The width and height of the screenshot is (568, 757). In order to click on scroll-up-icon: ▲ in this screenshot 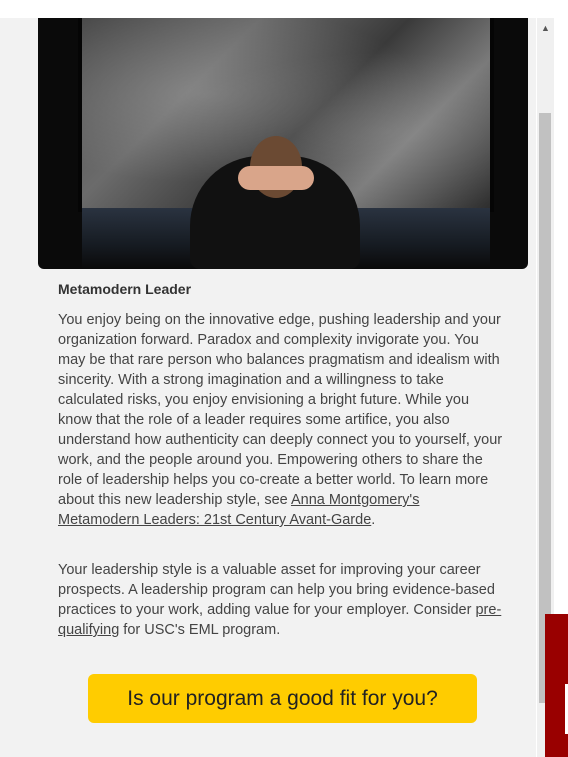, I will do `click(545, 28)`.